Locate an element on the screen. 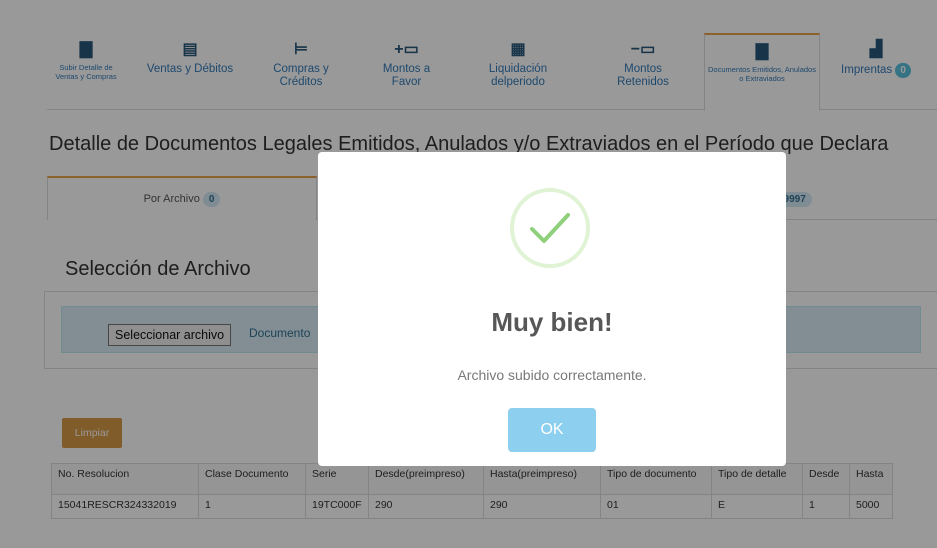  ok-button: OK is located at coordinates (552, 430).